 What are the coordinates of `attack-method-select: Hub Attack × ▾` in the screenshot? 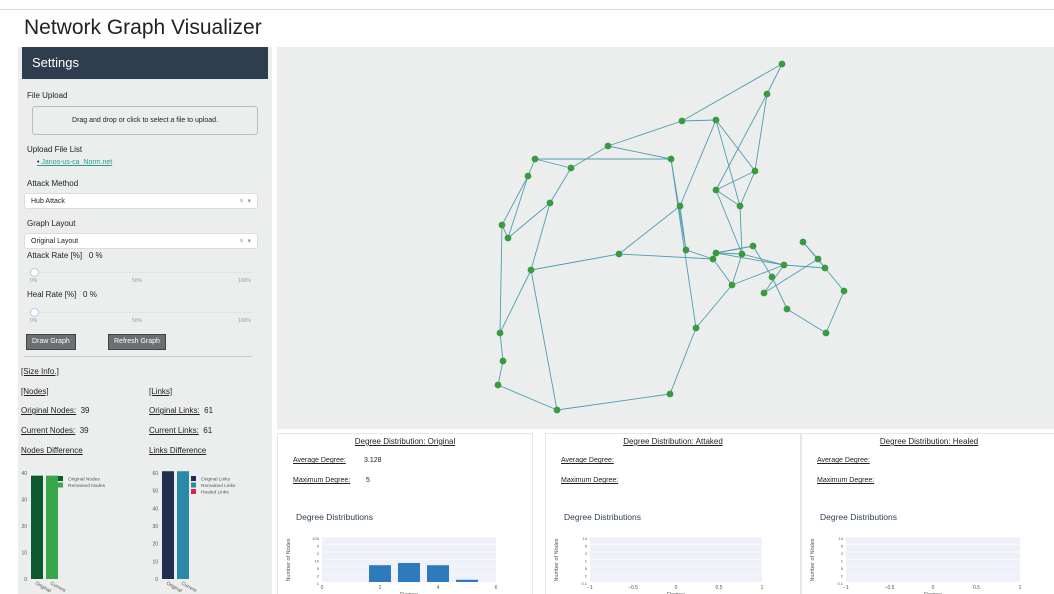 It's located at (141, 201).